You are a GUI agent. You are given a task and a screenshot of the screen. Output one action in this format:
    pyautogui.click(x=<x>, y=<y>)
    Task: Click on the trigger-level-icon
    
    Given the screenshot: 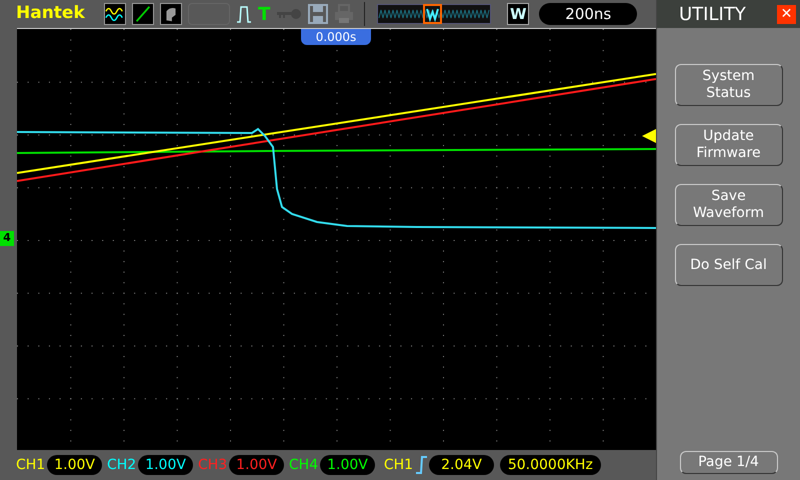 What is the action you would take?
    pyautogui.click(x=649, y=136)
    